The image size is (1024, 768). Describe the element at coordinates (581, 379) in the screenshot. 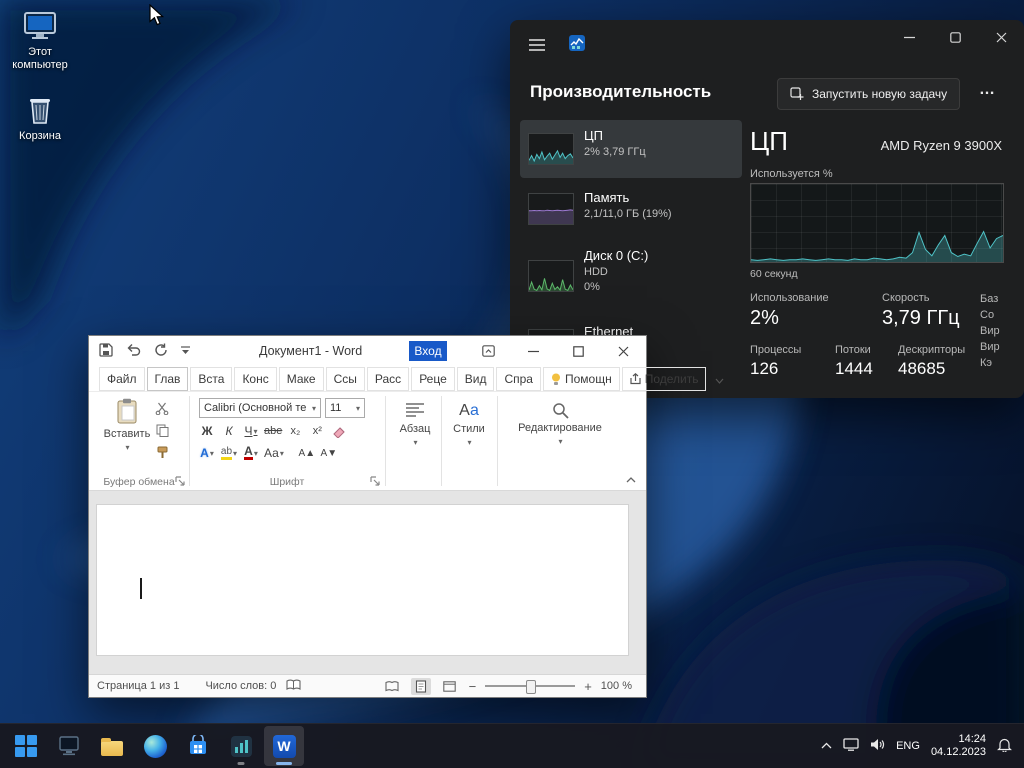

I see `assistant-button: Помощн` at that location.